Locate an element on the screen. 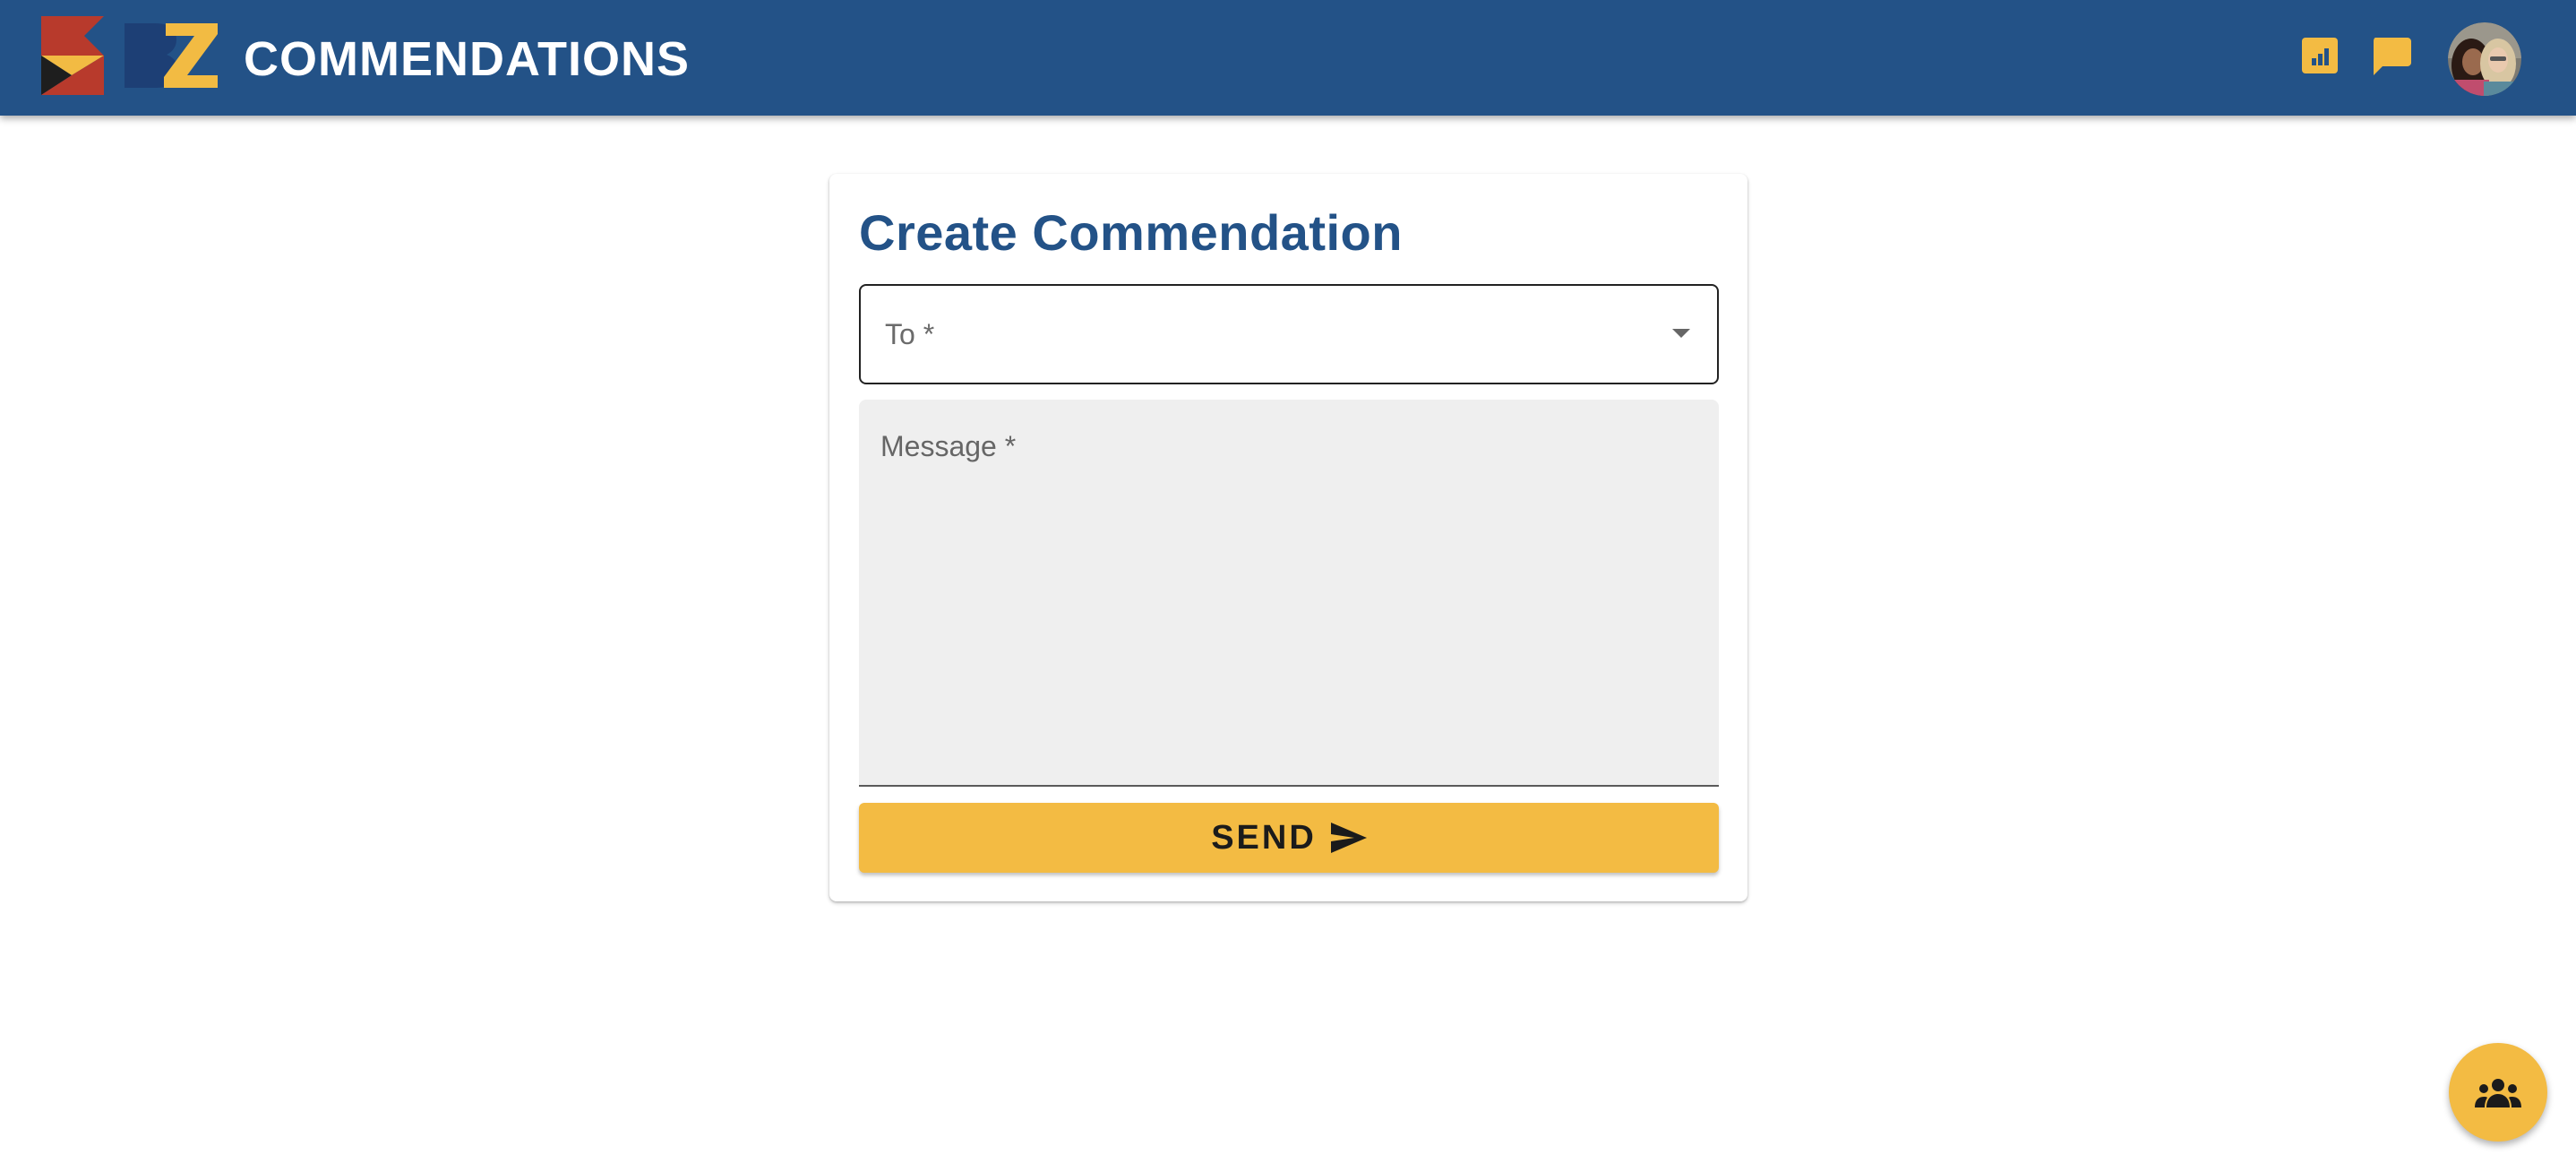 This screenshot has height=1172, width=2576. message-field: Message * is located at coordinates (1289, 593).